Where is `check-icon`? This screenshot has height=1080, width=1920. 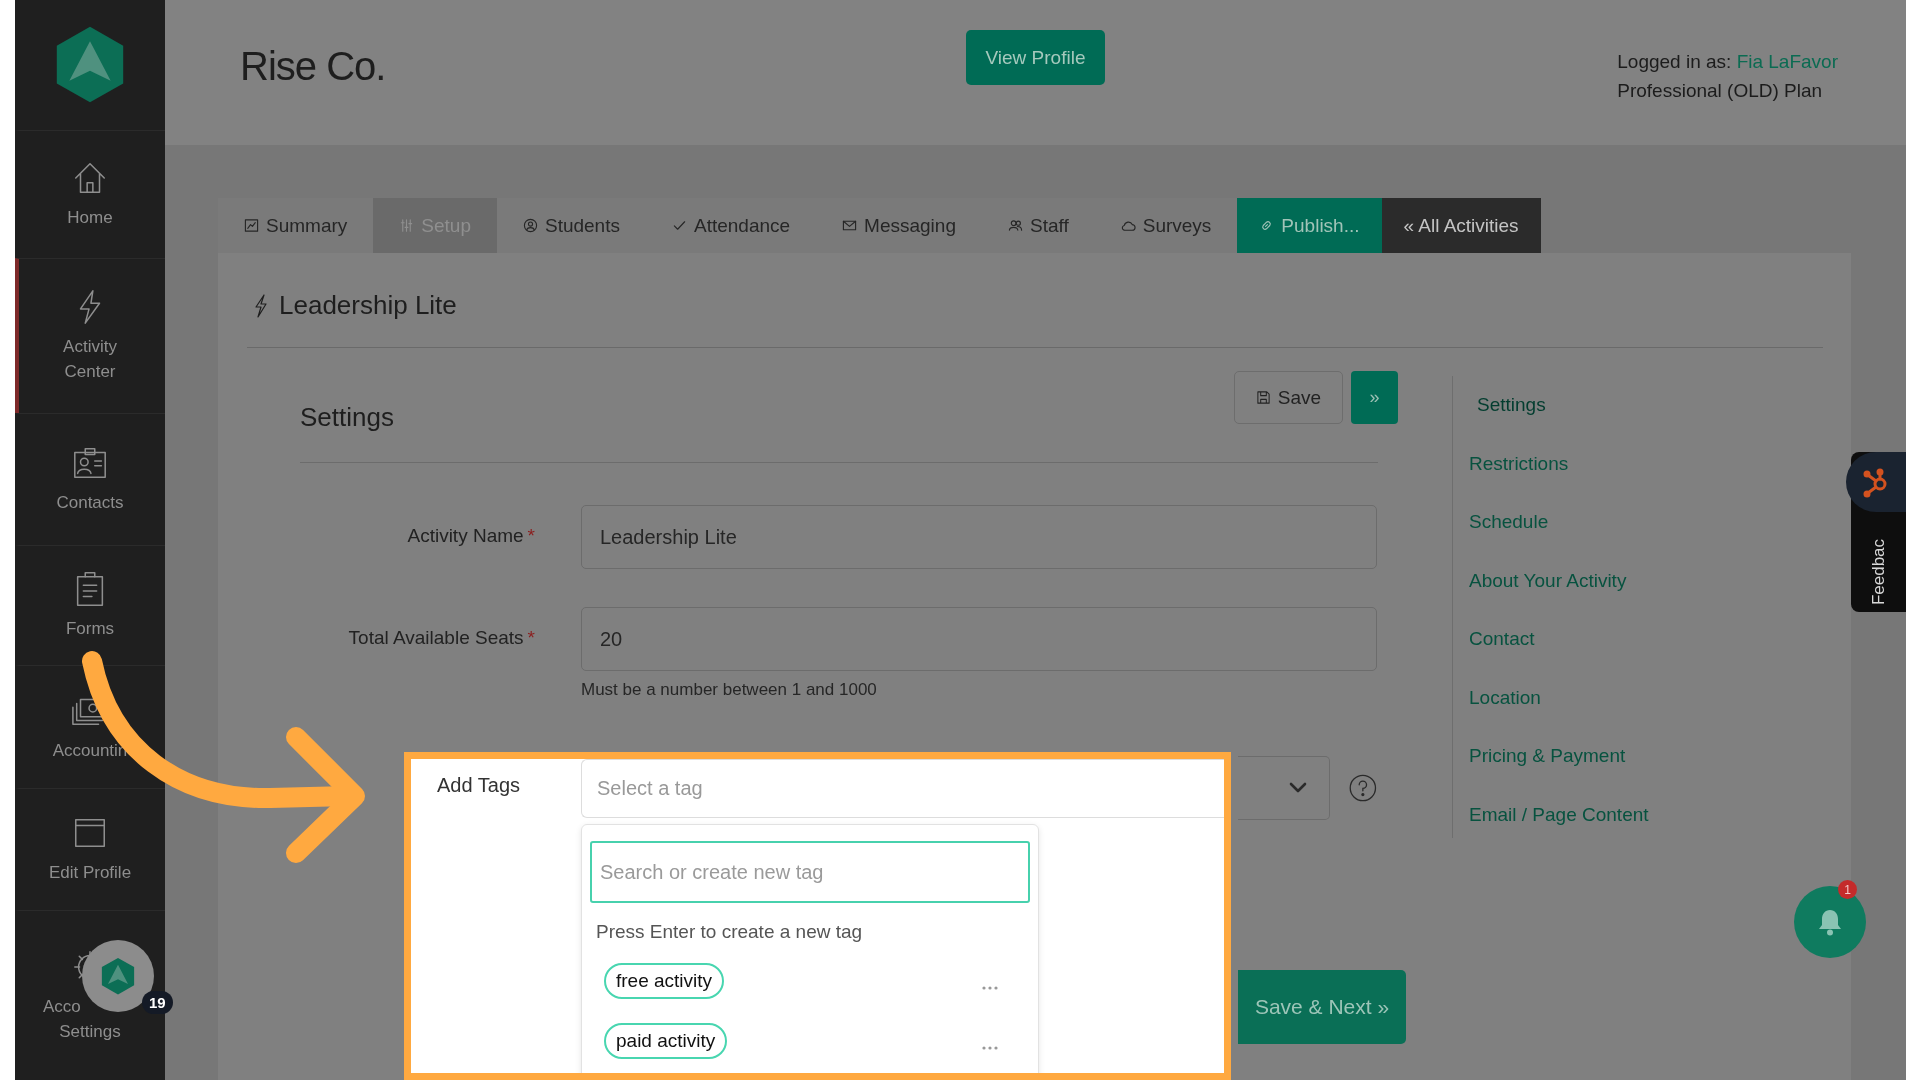
check-icon is located at coordinates (679, 225).